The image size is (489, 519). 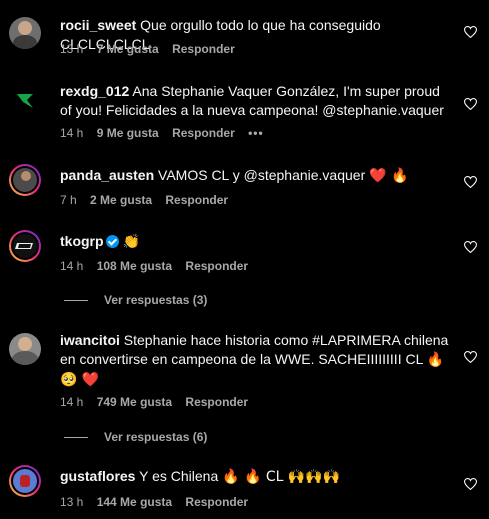 What do you see at coordinates (156, 437) in the screenshot?
I see `view-replies-label: Ver respuestas (6)` at bounding box center [156, 437].